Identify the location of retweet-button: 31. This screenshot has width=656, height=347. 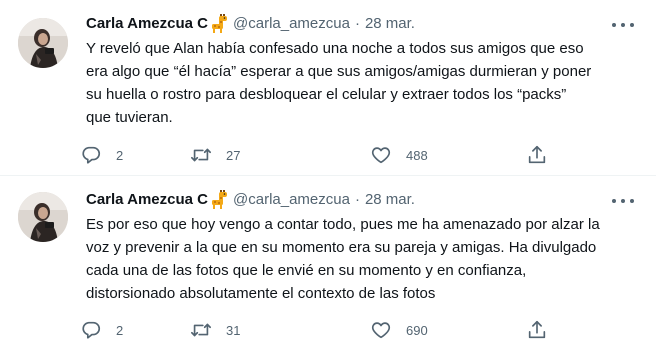
(215, 330).